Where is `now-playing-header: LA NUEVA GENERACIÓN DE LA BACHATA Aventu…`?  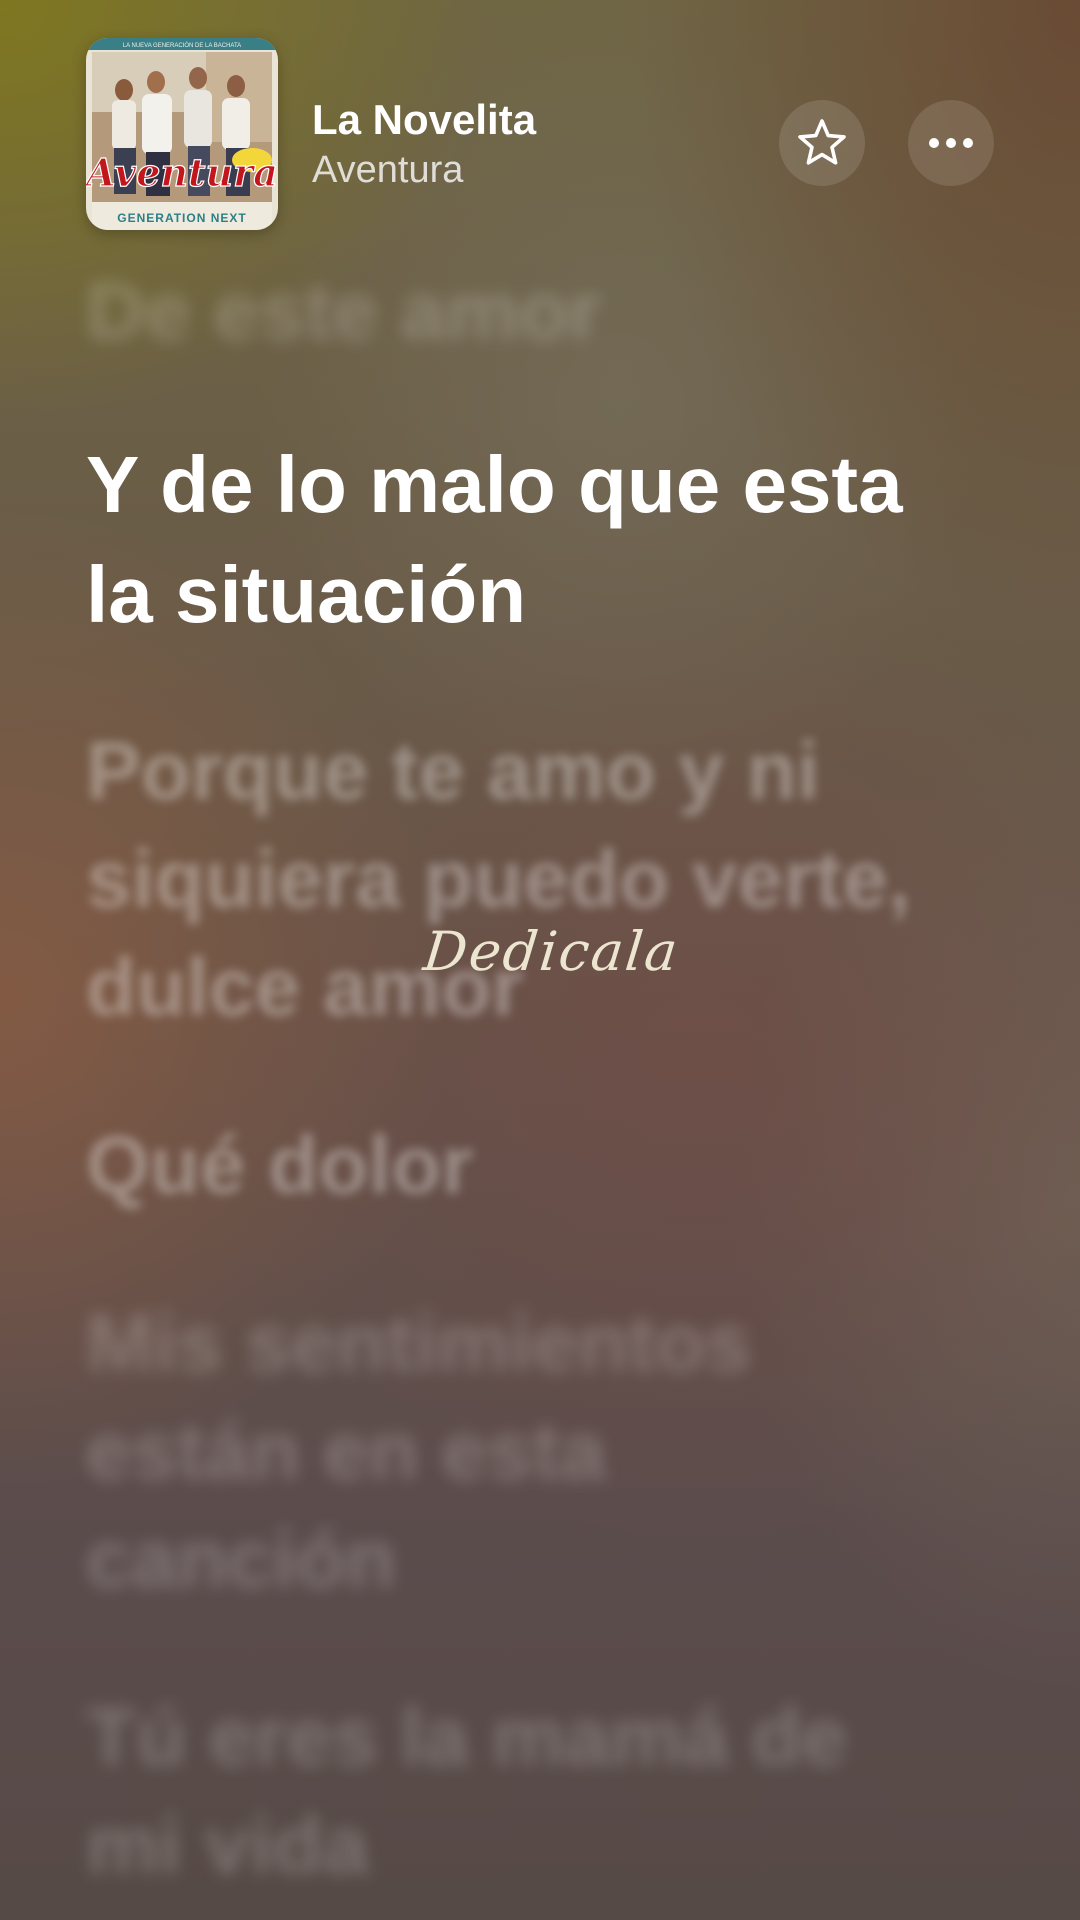
now-playing-header: LA NUEVA GENERACIÓN DE LA BACHATA Aventu… is located at coordinates (540, 134).